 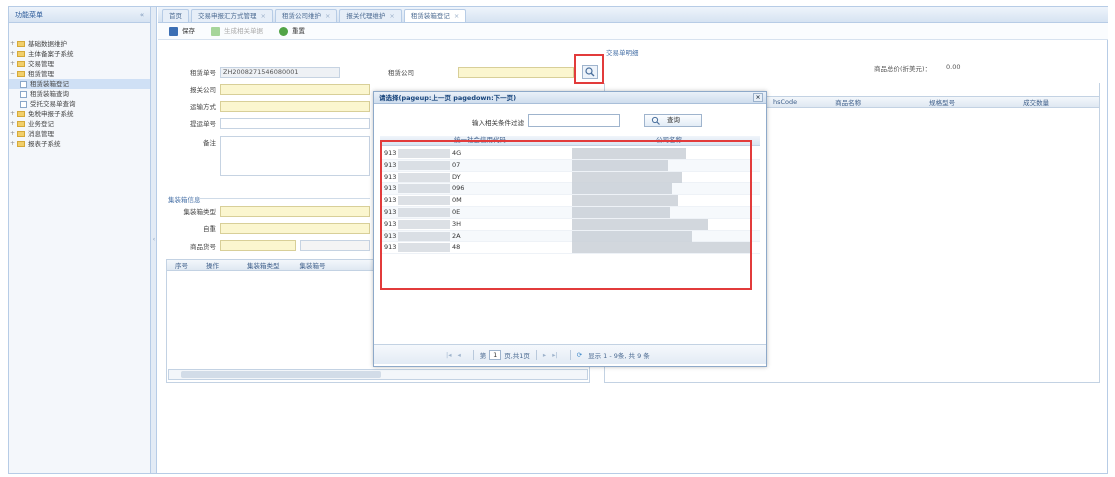 What do you see at coordinates (295, 211) in the screenshot?
I see `container-type-field` at bounding box center [295, 211].